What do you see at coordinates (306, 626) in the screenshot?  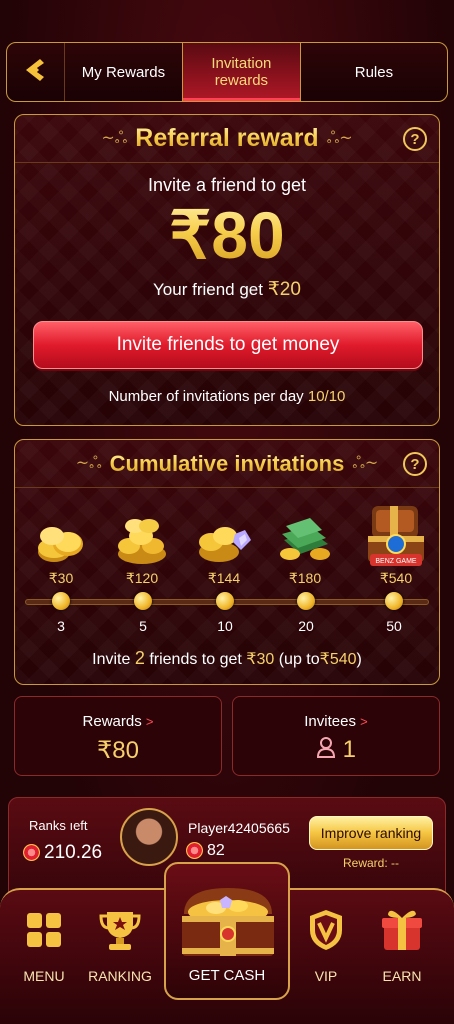 I see `step-label: 20` at bounding box center [306, 626].